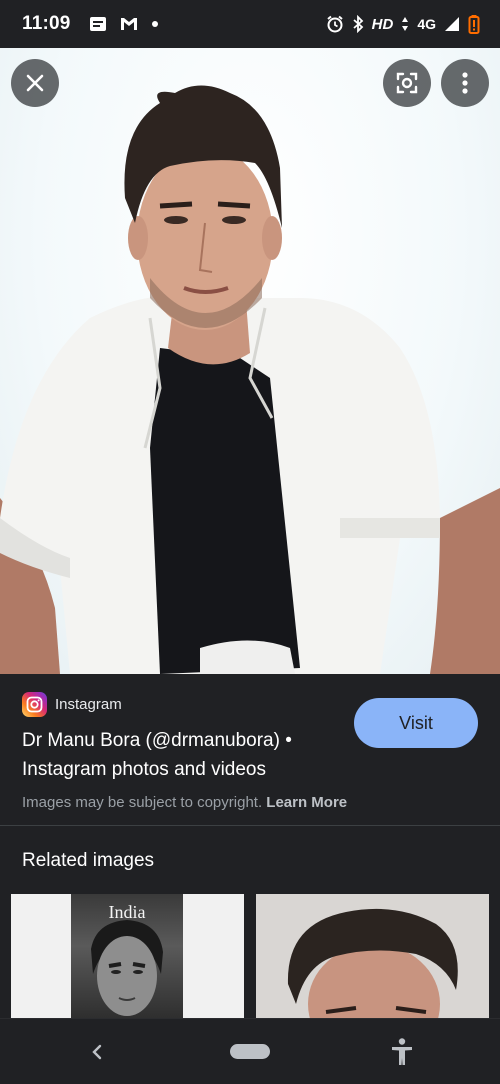 Image resolution: width=500 pixels, height=1084 pixels. I want to click on back-icon, so click(97, 1052).